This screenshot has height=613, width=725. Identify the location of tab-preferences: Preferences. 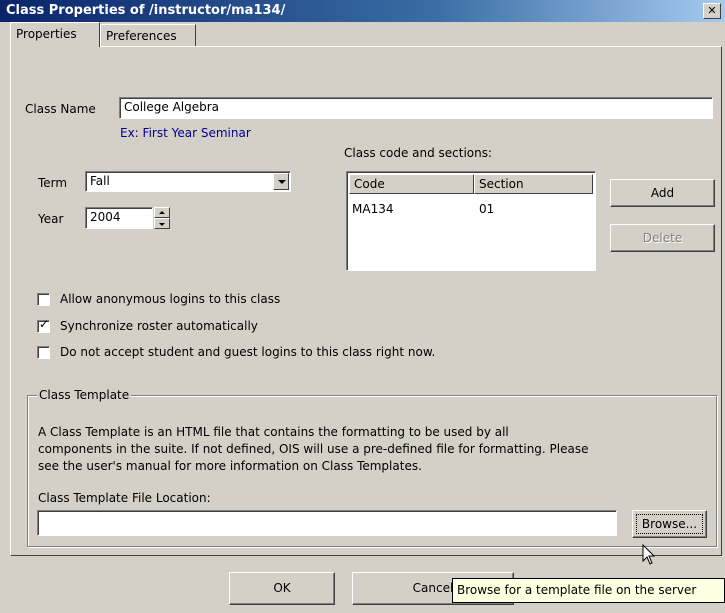
(148, 35).